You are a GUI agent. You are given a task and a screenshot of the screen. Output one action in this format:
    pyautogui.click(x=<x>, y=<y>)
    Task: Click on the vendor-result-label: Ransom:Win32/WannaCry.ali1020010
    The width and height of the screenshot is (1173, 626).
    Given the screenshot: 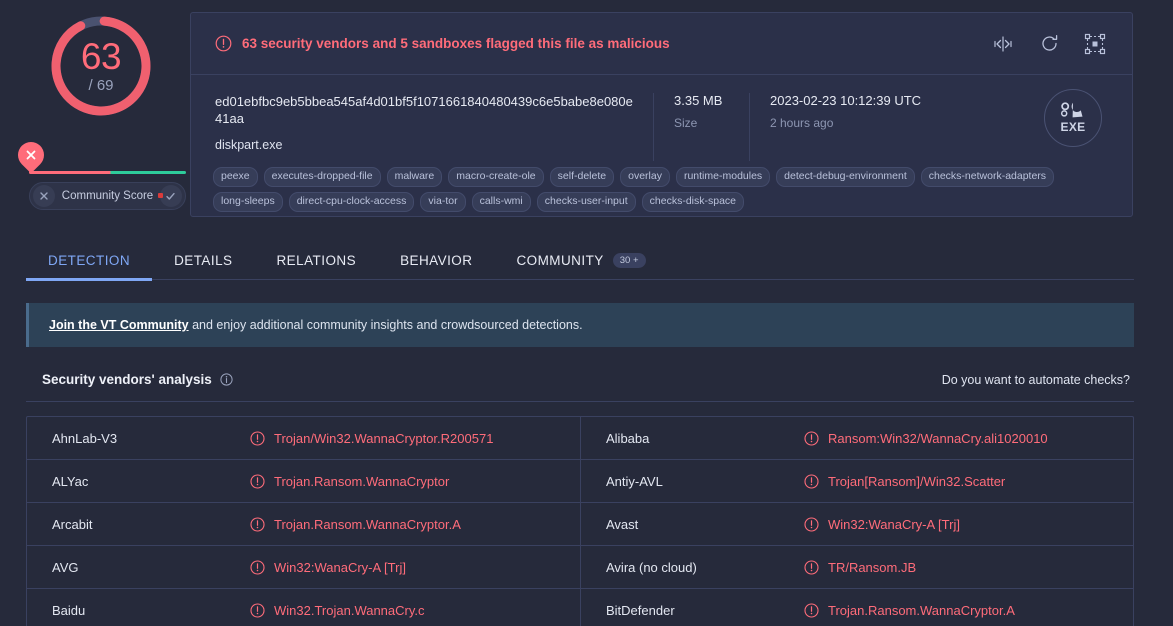 What is the action you would take?
    pyautogui.click(x=938, y=438)
    